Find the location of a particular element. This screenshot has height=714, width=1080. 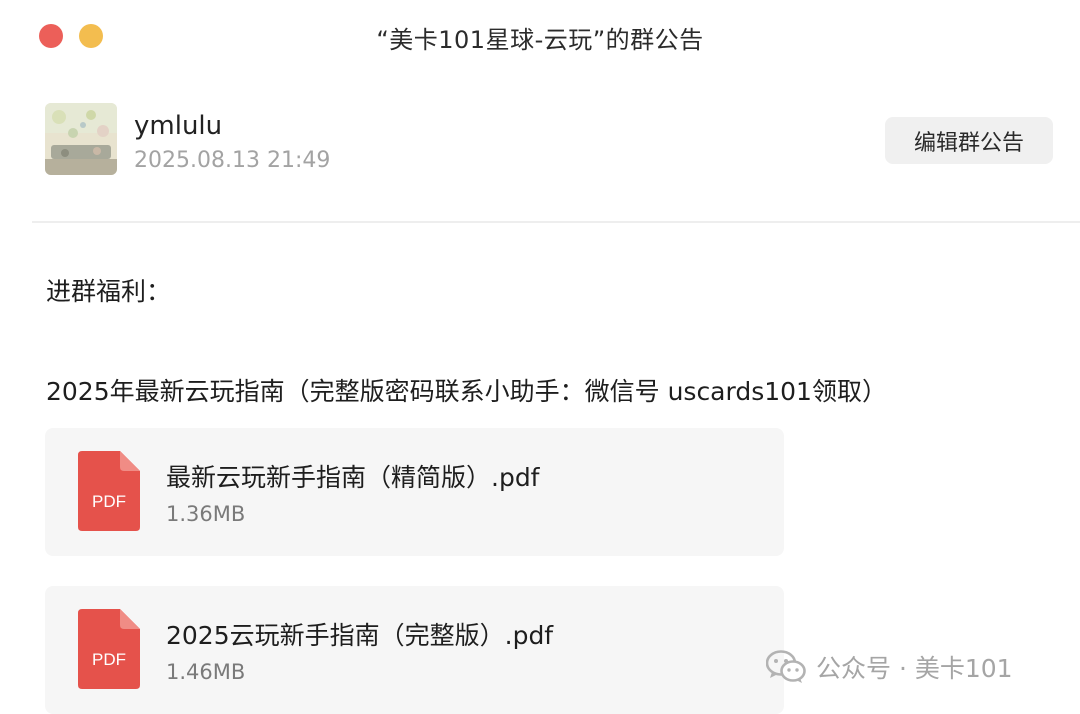

benefit-heading: 进群福利： is located at coordinates (109, 291).